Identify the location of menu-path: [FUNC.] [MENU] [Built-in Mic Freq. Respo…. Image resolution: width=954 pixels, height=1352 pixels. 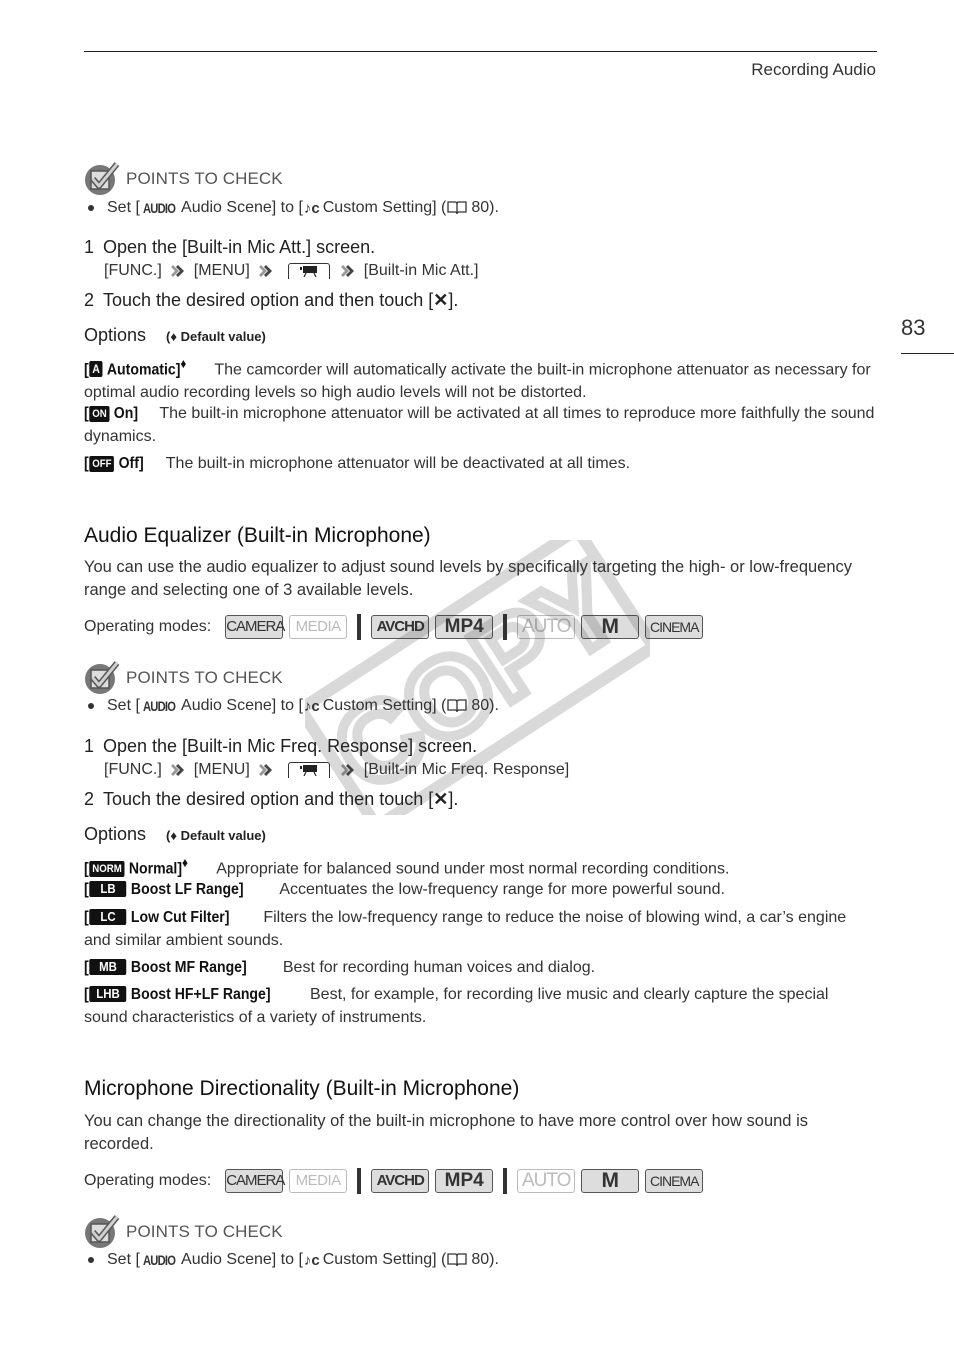
(336, 770).